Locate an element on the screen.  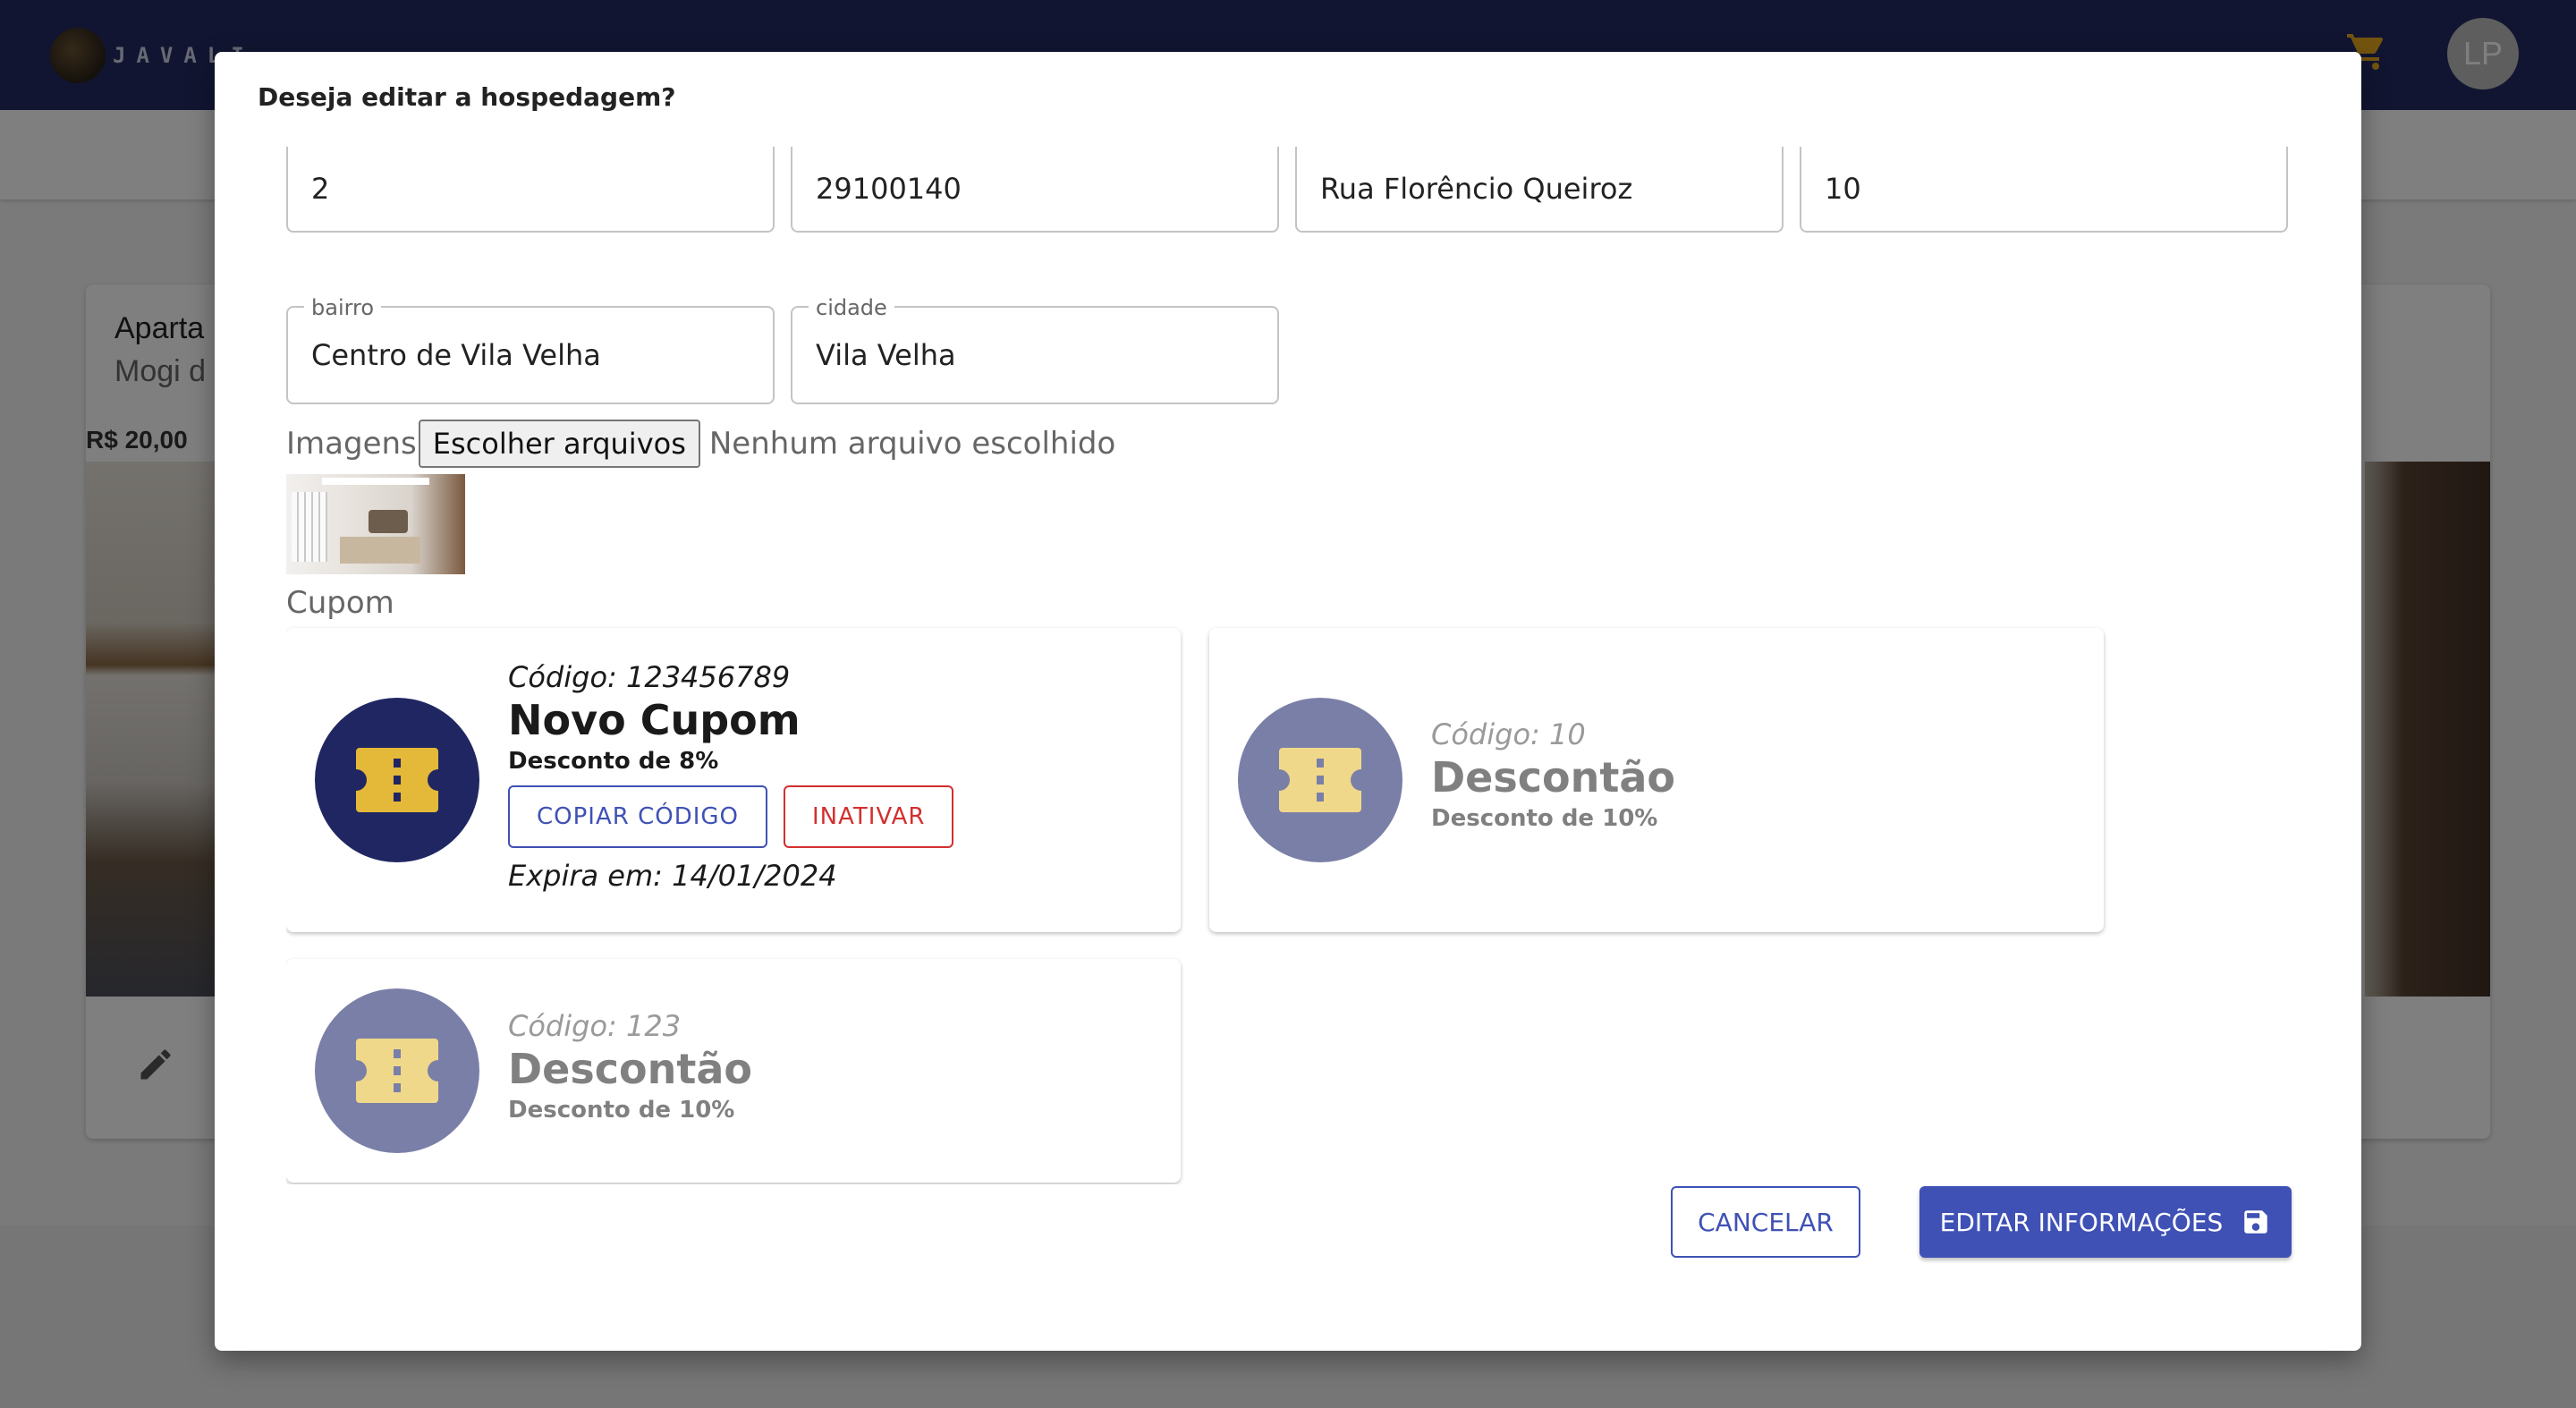
coupon-details: Código: 123 Descontão Desconto de 10% is located at coordinates (630, 1066).